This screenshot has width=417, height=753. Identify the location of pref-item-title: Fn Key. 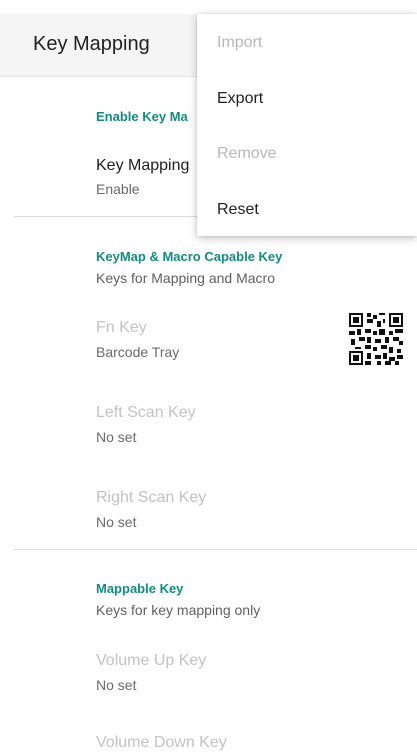
(121, 327).